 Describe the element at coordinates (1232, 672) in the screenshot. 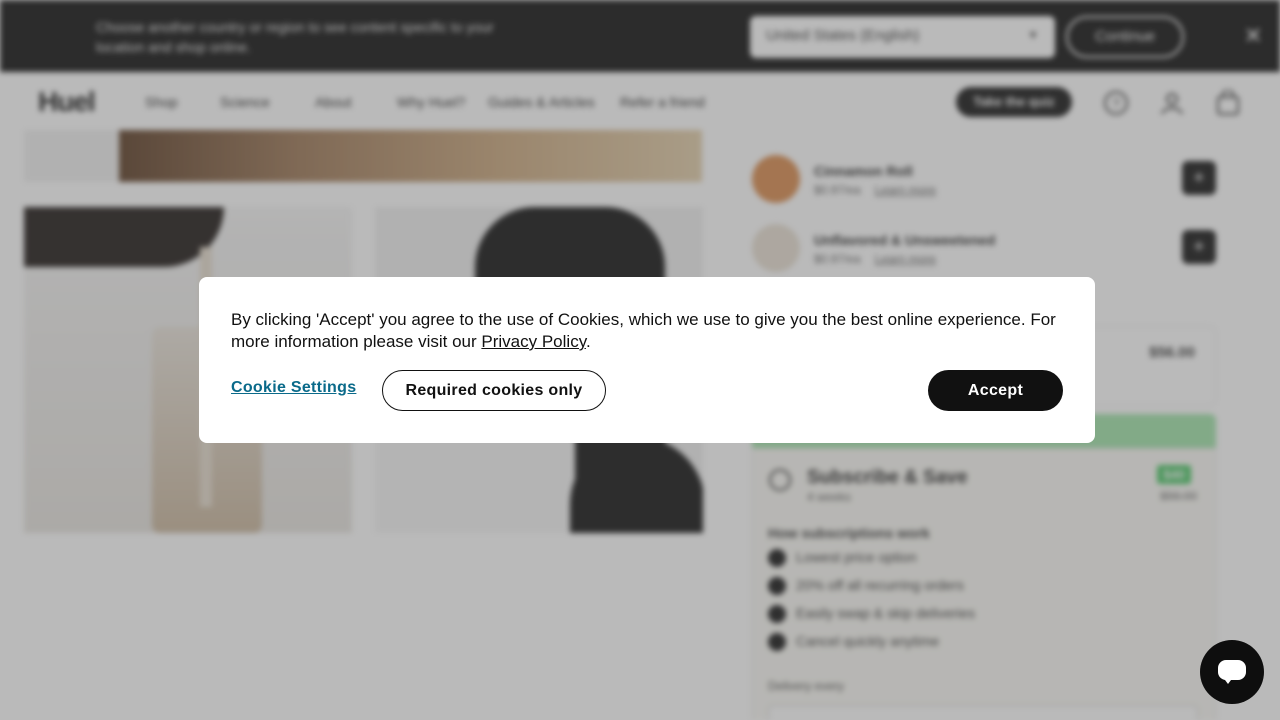

I see `chat-button` at that location.